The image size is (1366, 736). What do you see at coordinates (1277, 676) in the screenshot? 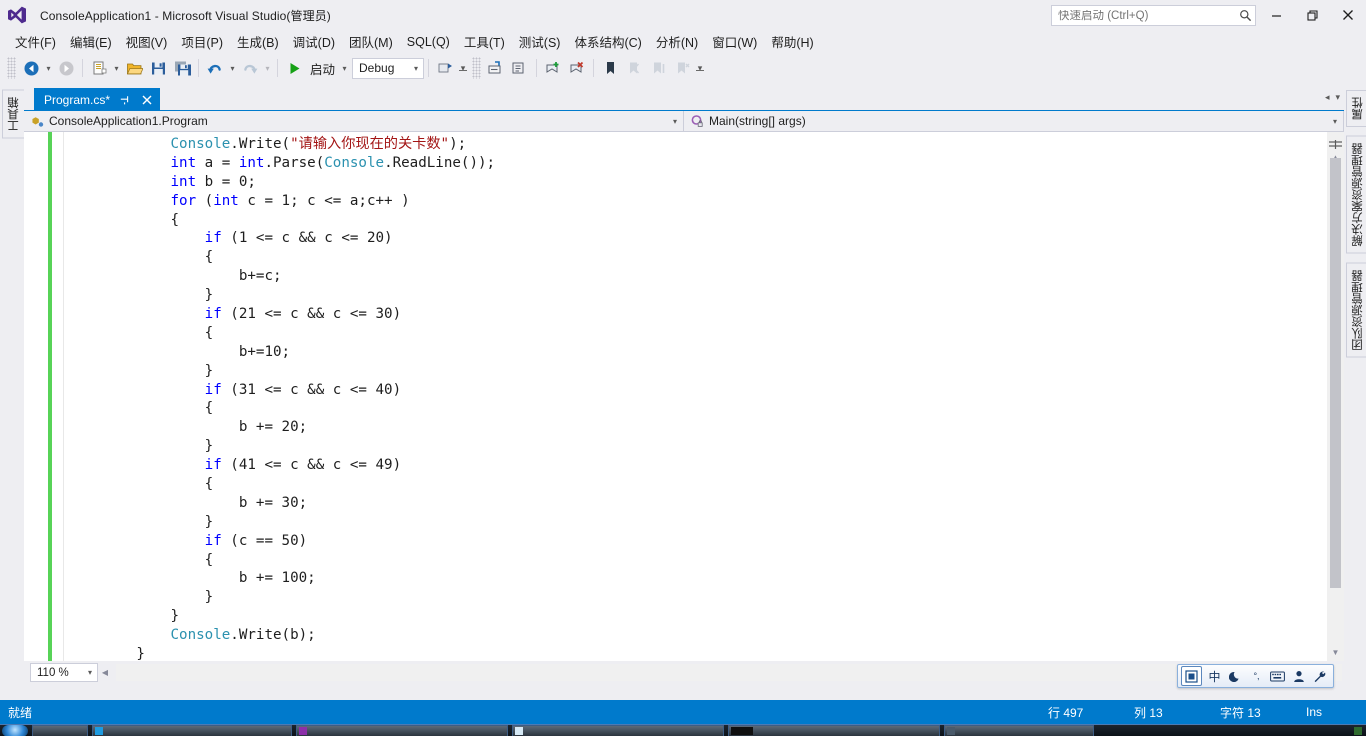
I see `soft-keyboard-icon` at bounding box center [1277, 676].